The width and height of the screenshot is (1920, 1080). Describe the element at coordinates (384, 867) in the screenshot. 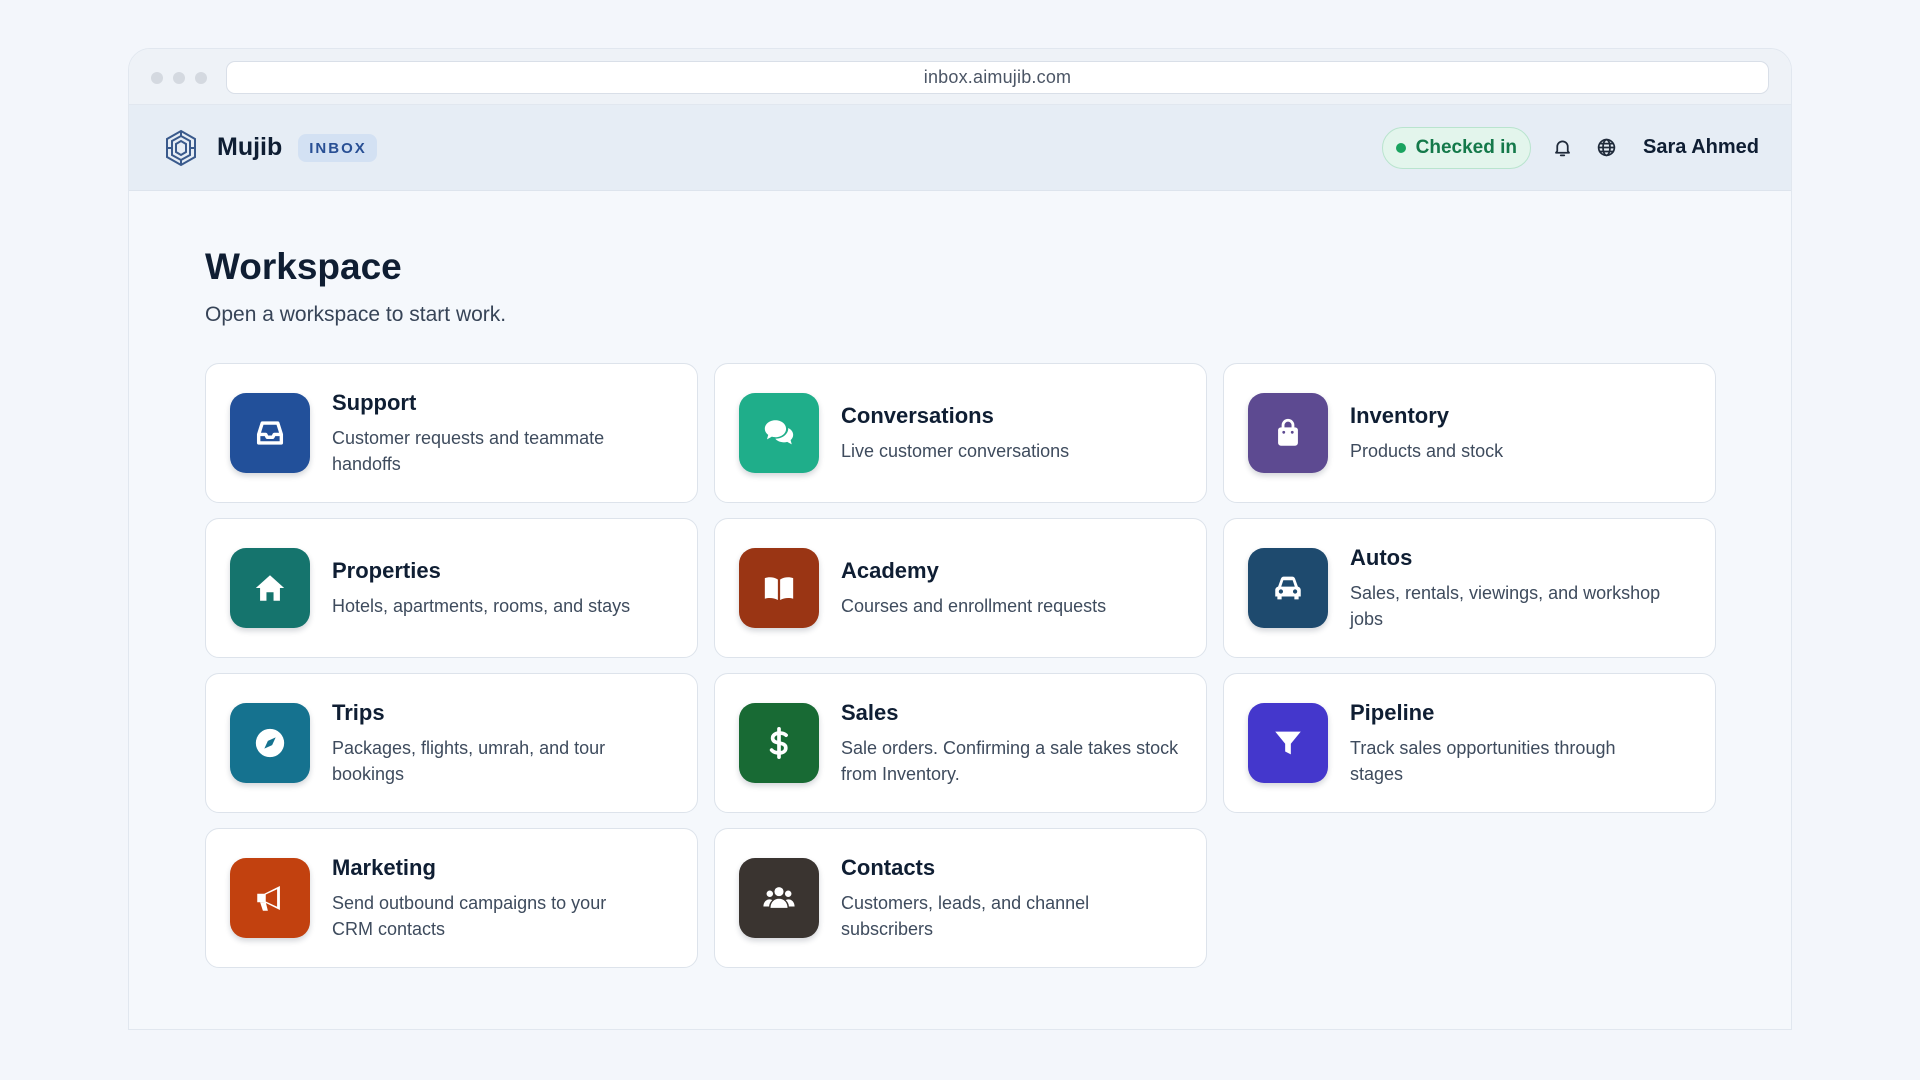

I see `workspace-title: Marketing` at that location.